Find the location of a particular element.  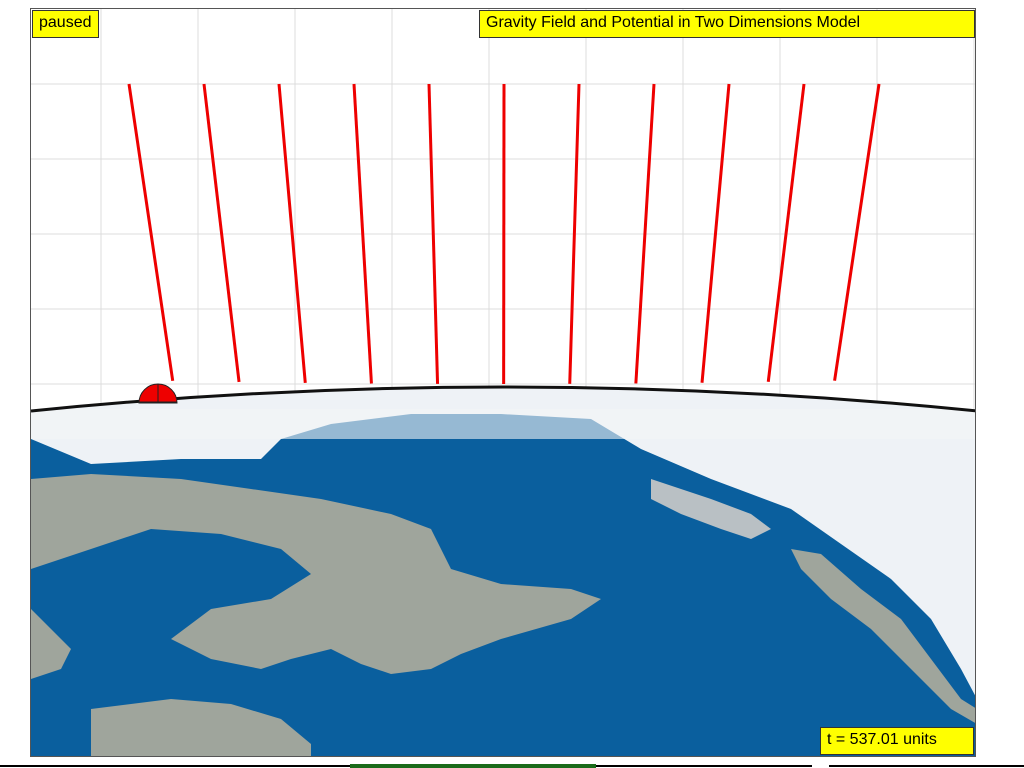

progress-bar is located at coordinates (473, 766).